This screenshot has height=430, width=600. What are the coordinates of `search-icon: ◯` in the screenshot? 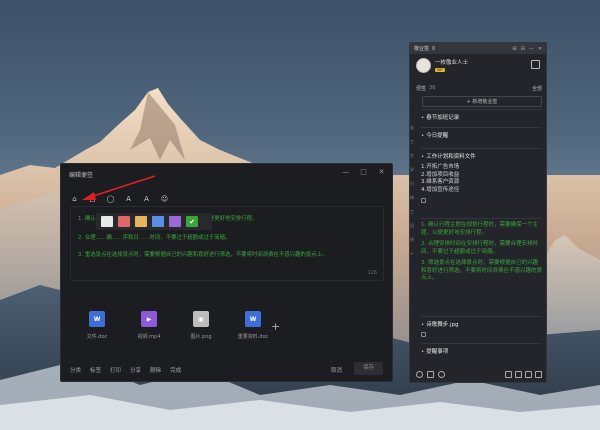 It's located at (110, 199).